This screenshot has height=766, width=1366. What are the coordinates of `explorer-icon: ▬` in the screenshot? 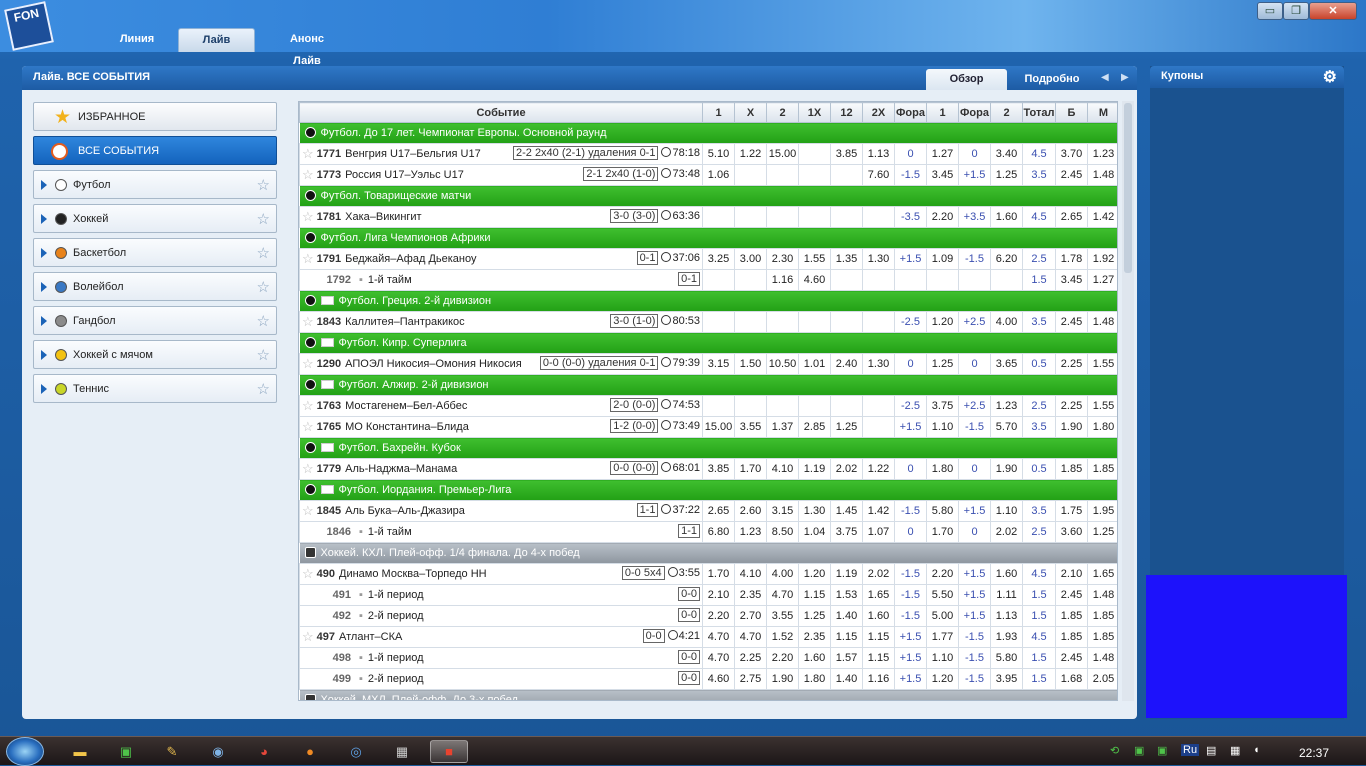 It's located at (80, 751).